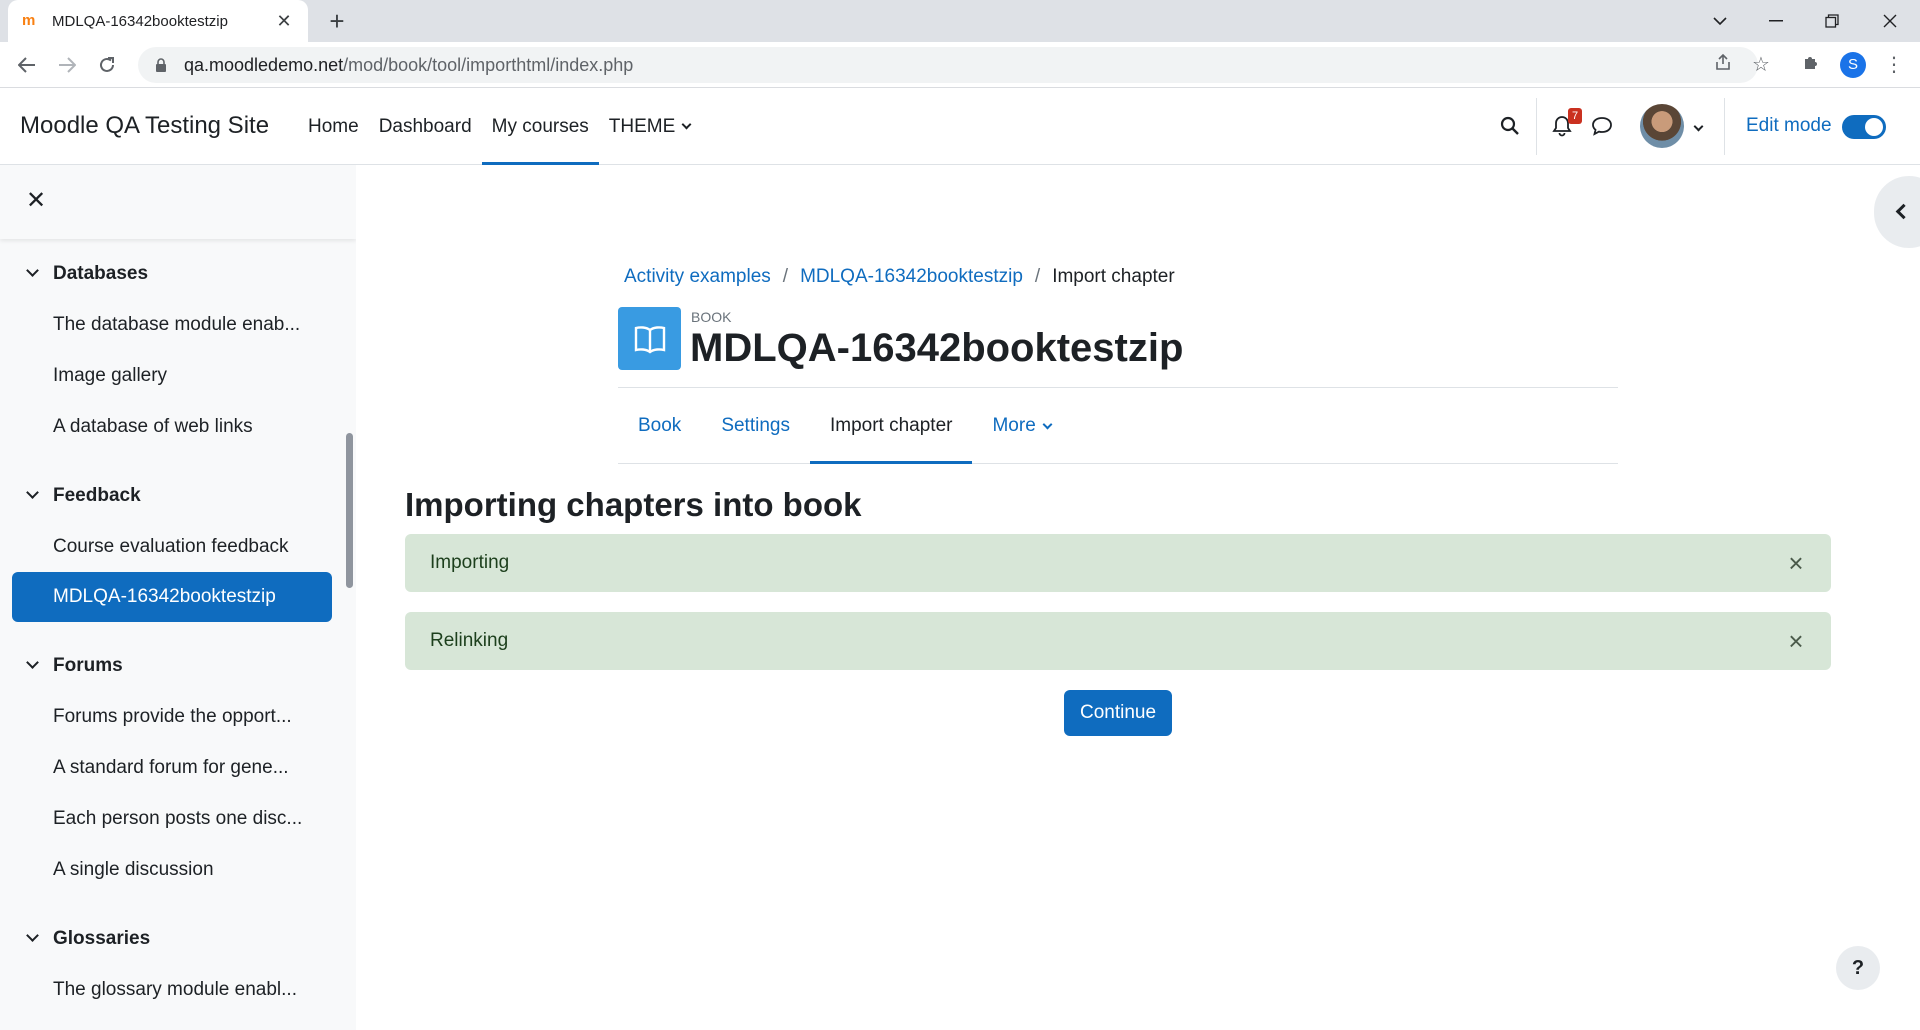 The height and width of the screenshot is (1030, 1920). I want to click on section-label: Glossaries, so click(102, 938).